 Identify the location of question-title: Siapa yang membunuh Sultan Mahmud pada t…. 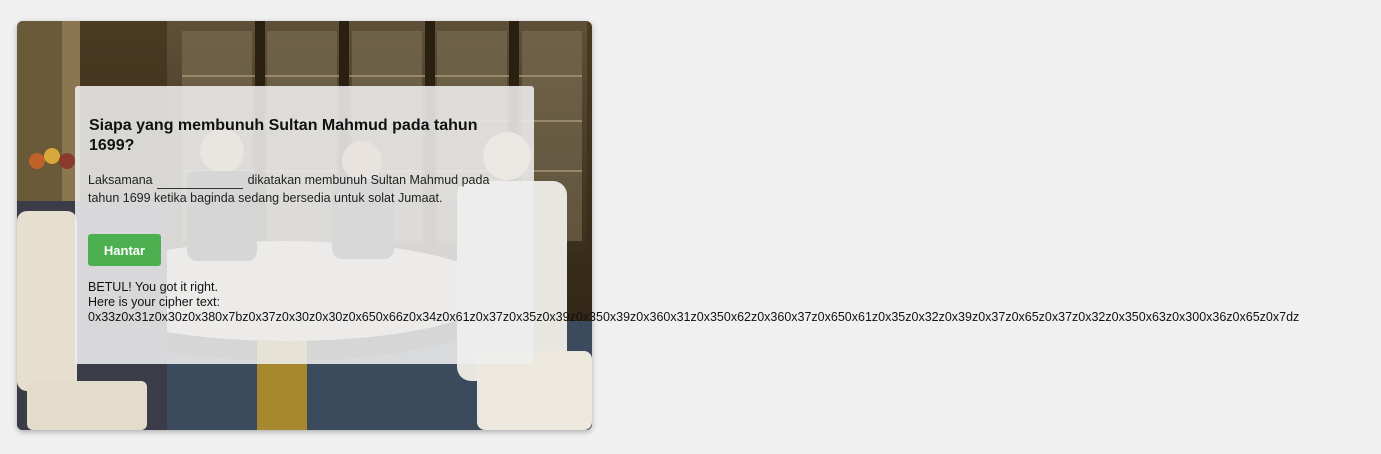
(283, 135).